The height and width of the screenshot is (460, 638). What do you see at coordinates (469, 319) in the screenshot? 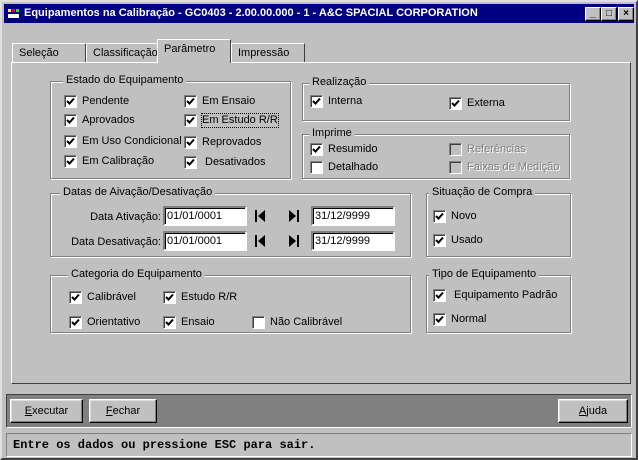
I see `checkbox-label: Normal` at bounding box center [469, 319].